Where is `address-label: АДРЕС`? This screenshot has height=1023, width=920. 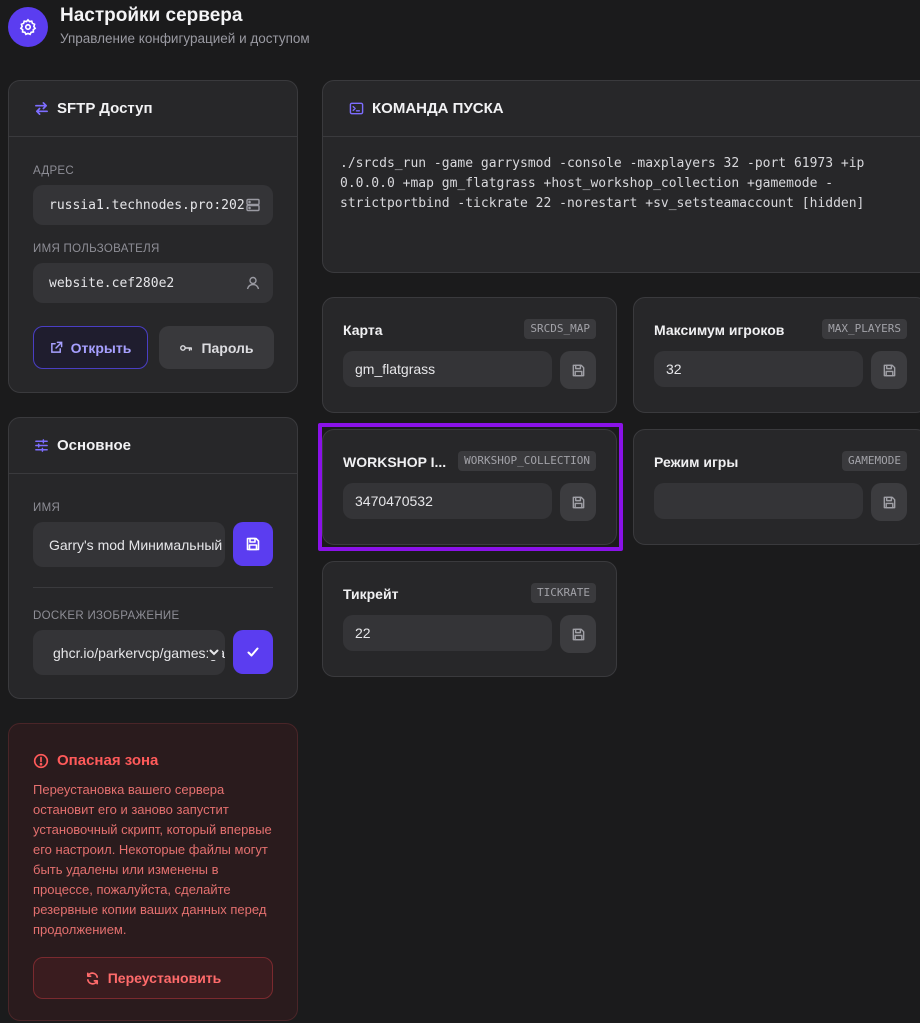
address-label: АДРЕС is located at coordinates (53, 171).